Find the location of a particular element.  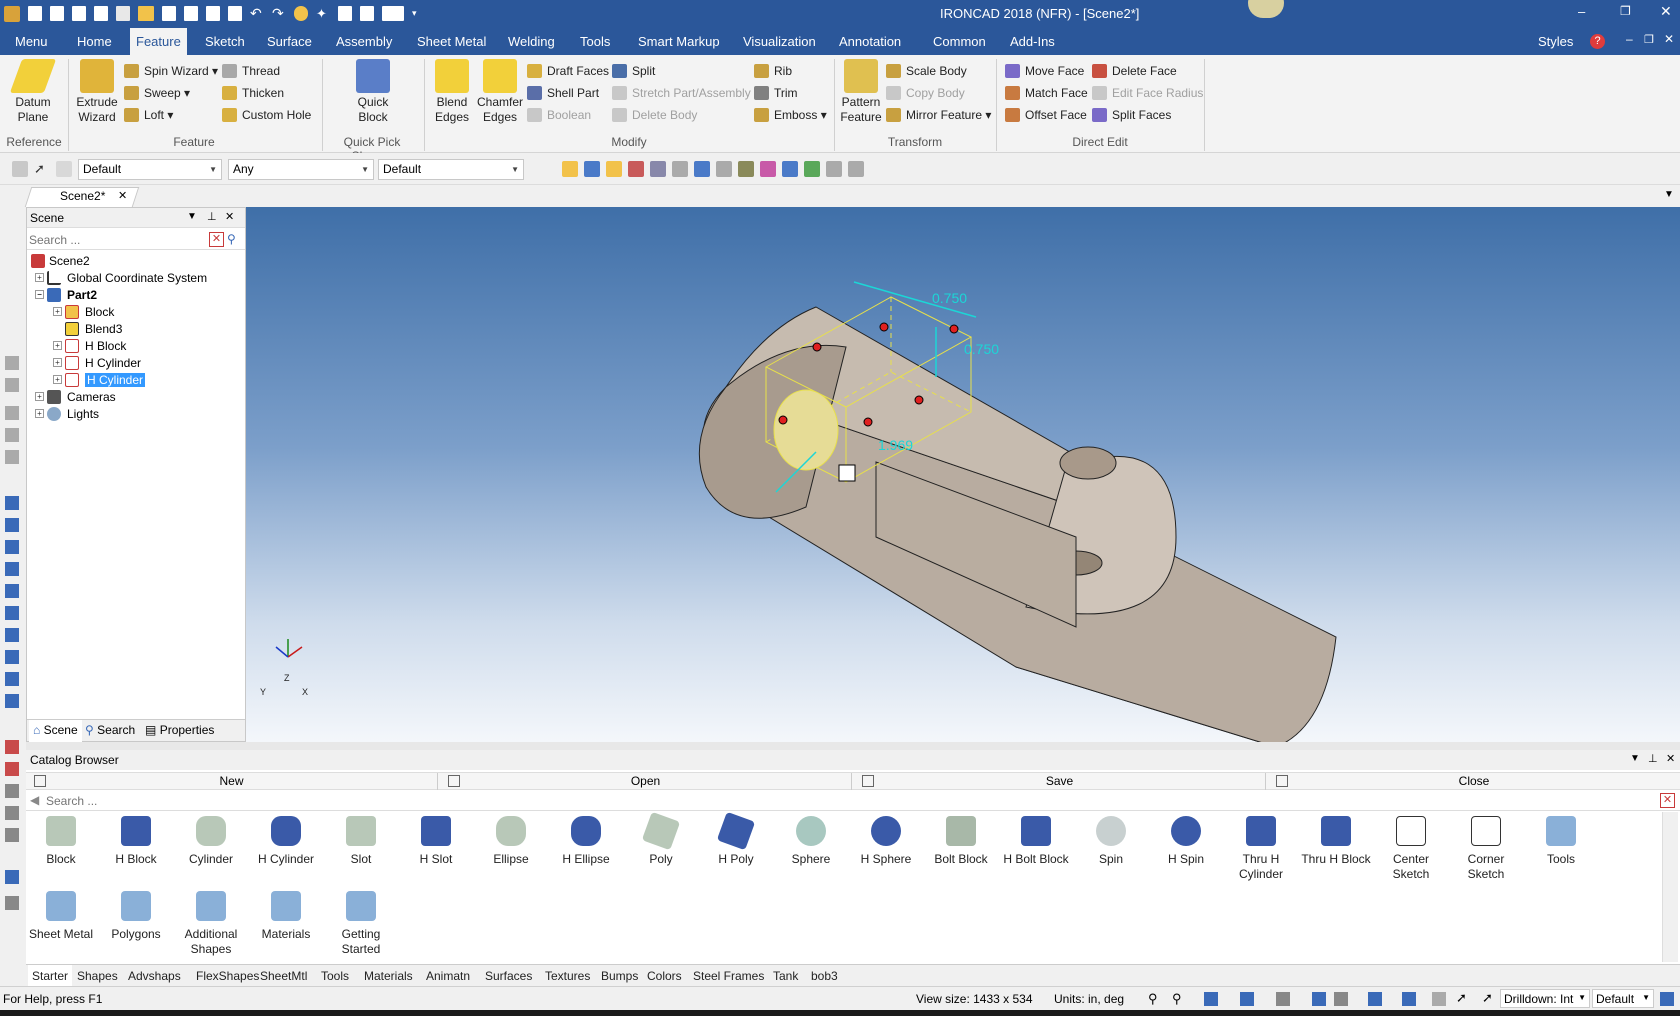

person-icon is located at coordinates (834, 169).